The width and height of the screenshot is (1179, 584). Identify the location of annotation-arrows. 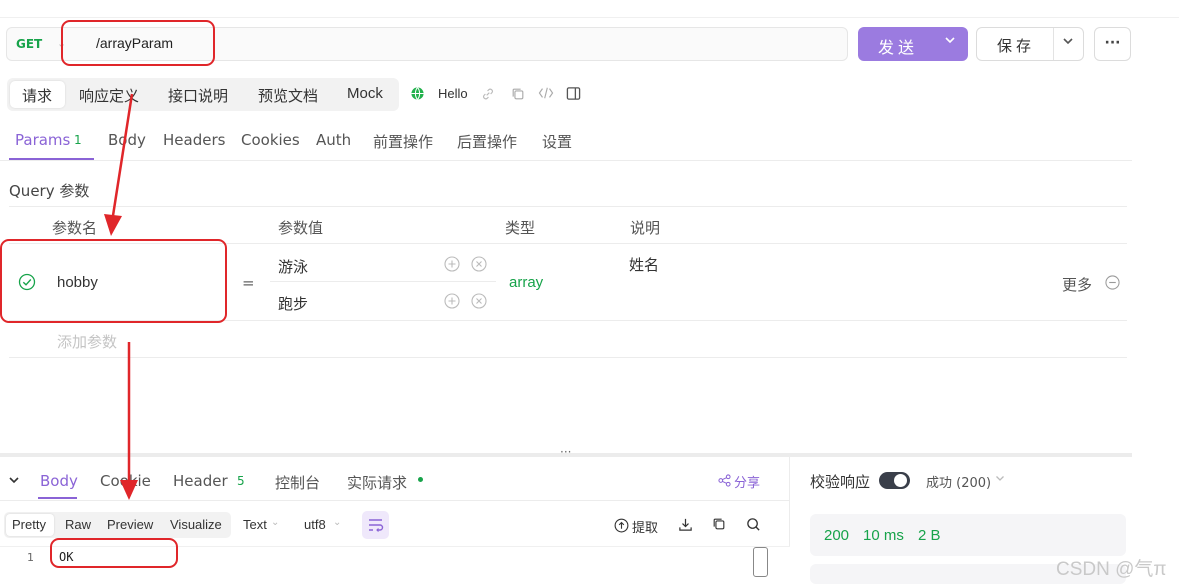
(121, 296).